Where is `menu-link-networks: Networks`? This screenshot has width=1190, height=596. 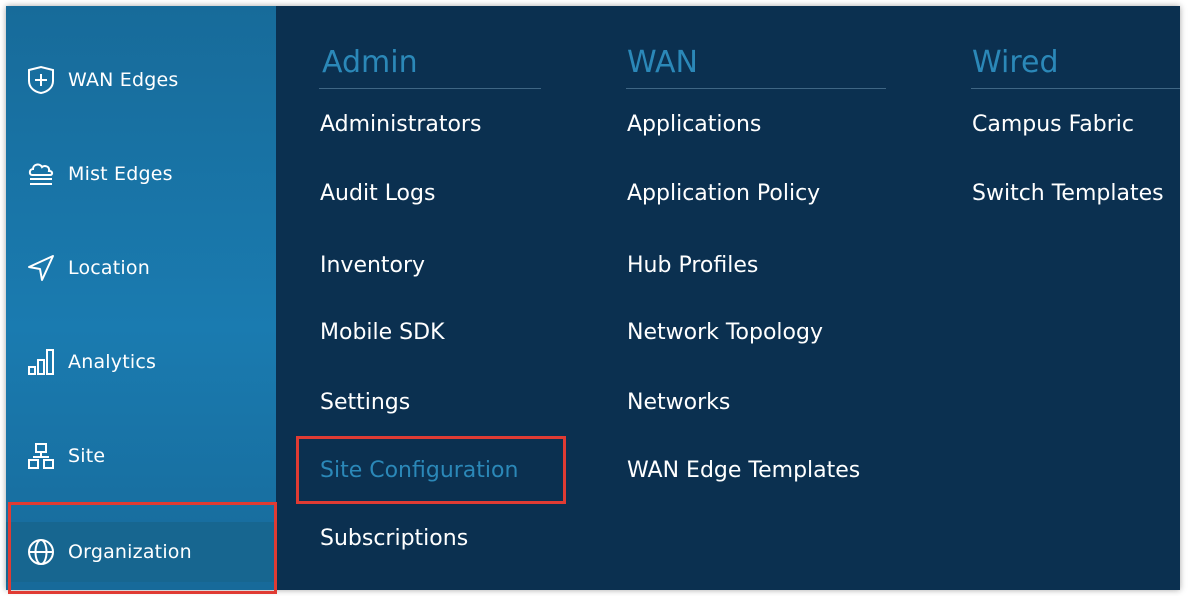
menu-link-networks: Networks is located at coordinates (678, 402).